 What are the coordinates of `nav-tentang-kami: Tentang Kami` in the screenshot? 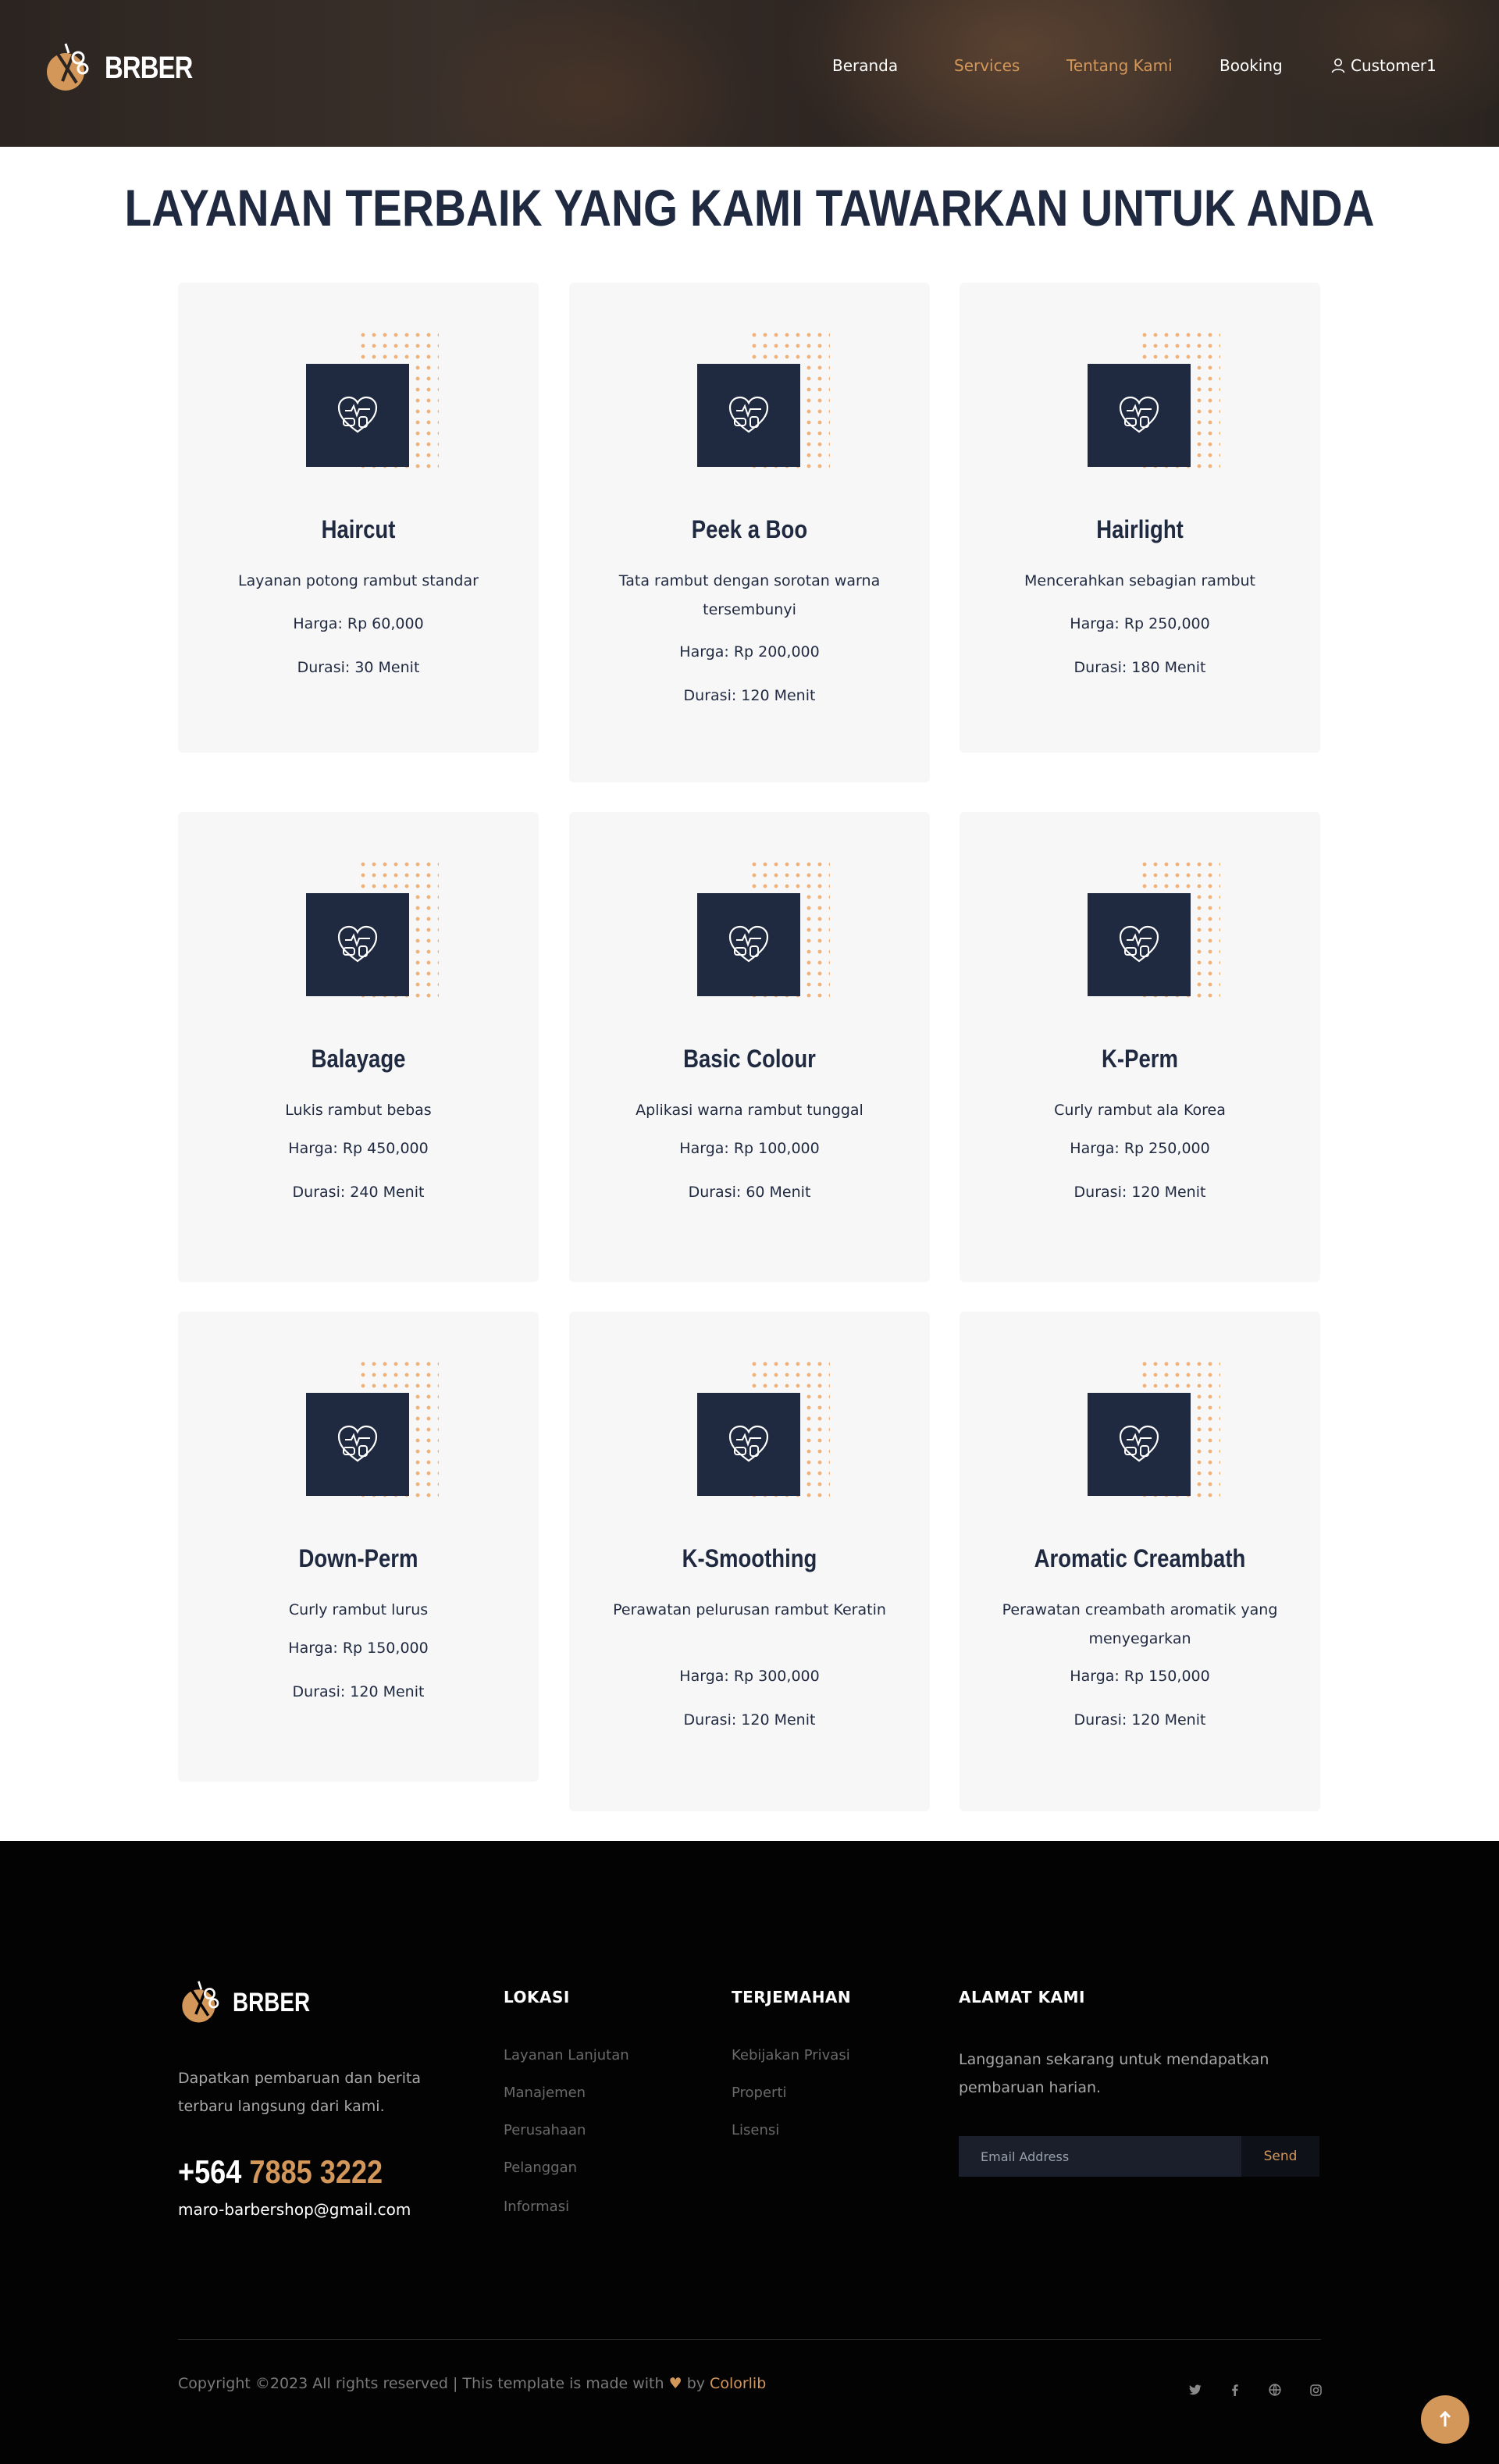 It's located at (1119, 65).